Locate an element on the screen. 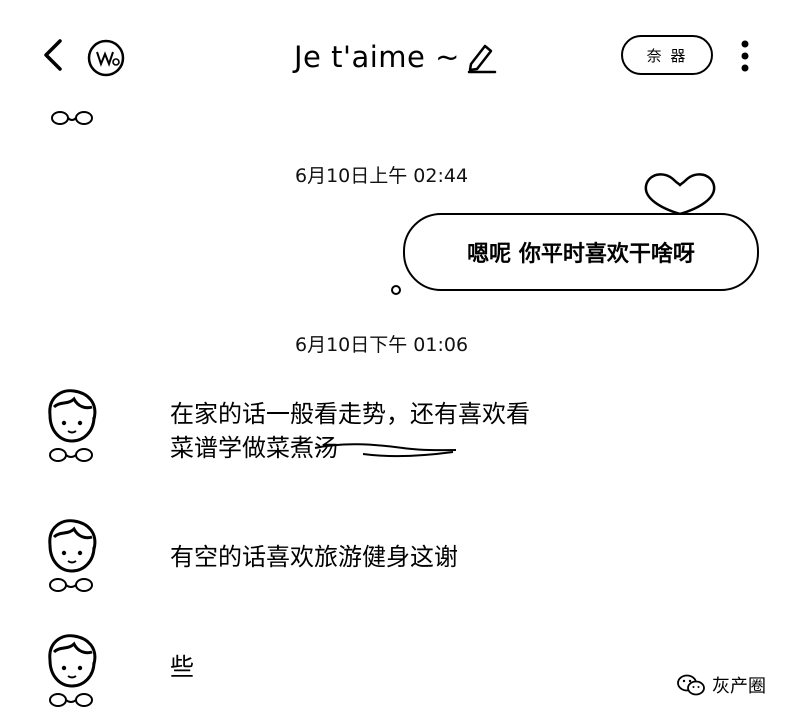 Image resolution: width=788 pixels, height=719 pixels. timestamp: 6月10日上午 02:44 is located at coordinates (382, 176).